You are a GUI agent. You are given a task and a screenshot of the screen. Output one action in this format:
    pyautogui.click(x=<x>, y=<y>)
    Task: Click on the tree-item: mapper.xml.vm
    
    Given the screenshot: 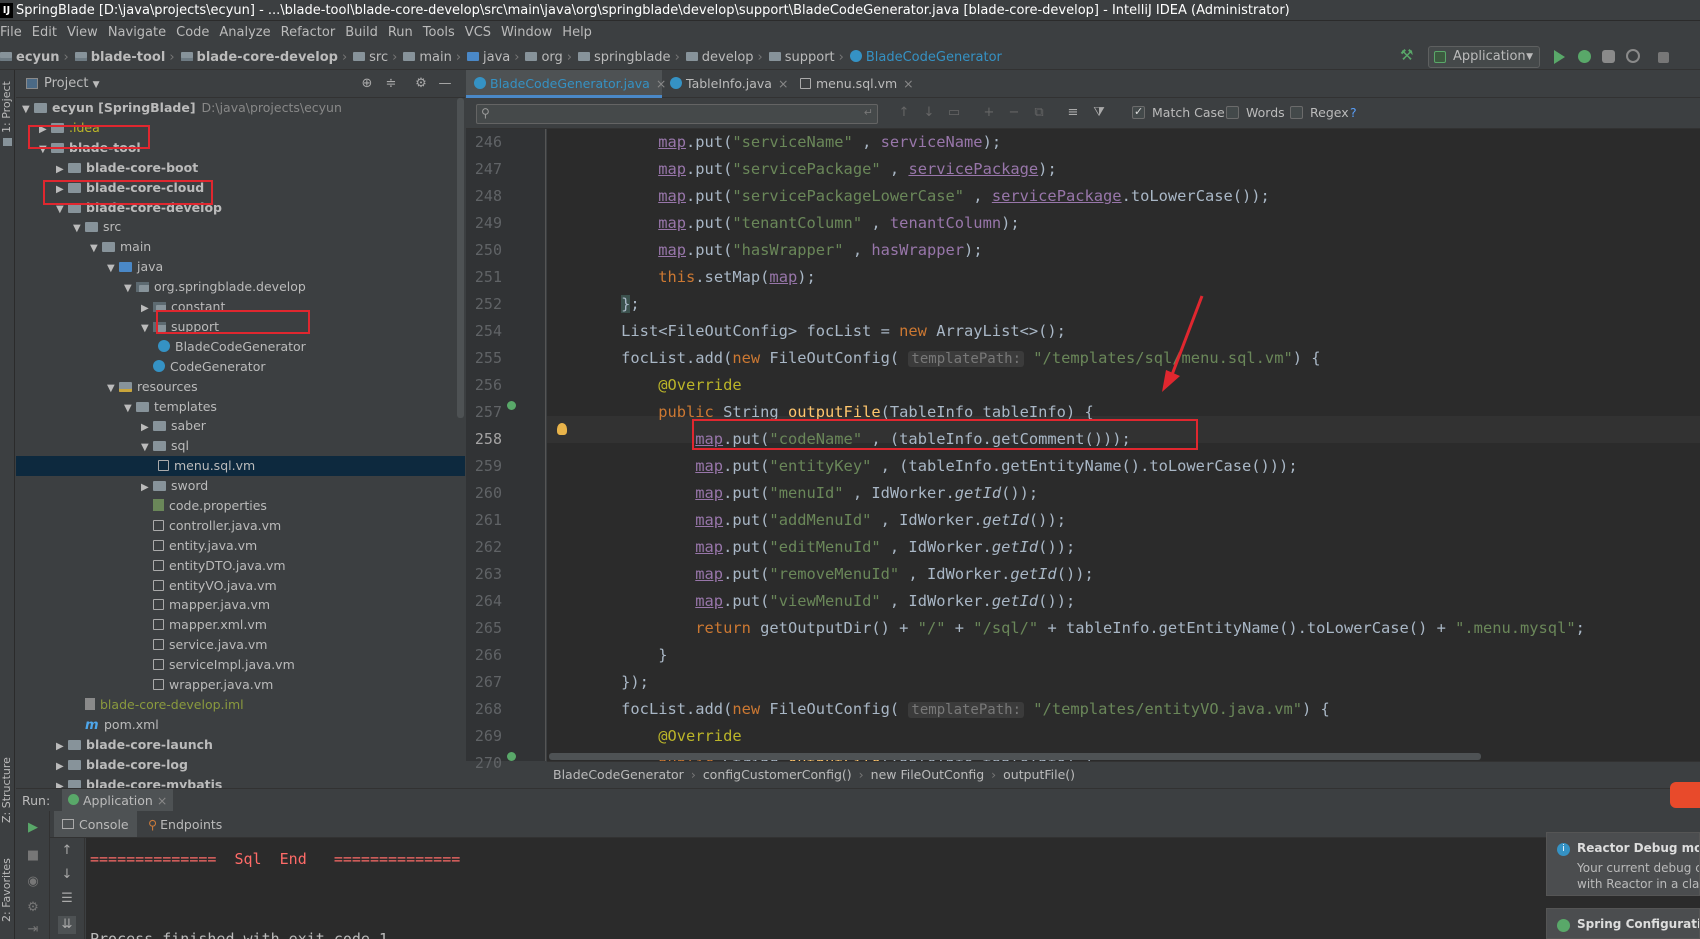 What is the action you would take?
    pyautogui.click(x=240, y=625)
    